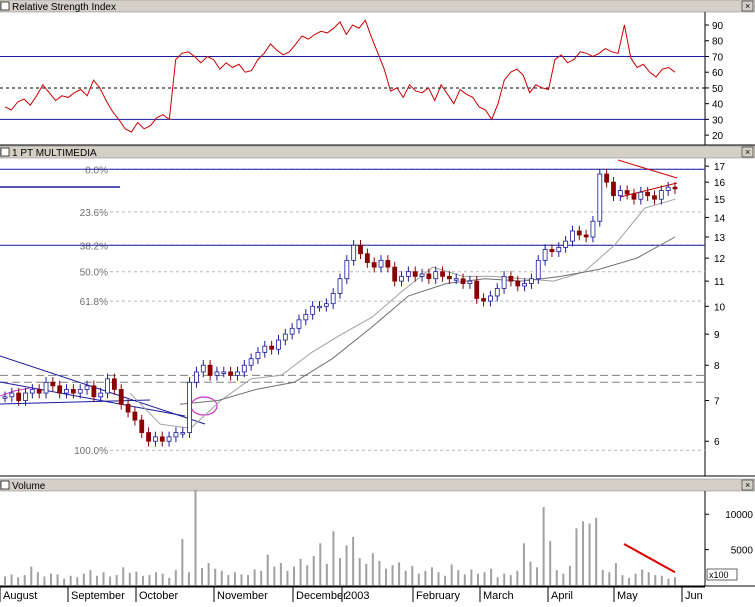 This screenshot has width=755, height=607. Describe the element at coordinates (204, 406) in the screenshot. I see `highlight-circle` at that location.